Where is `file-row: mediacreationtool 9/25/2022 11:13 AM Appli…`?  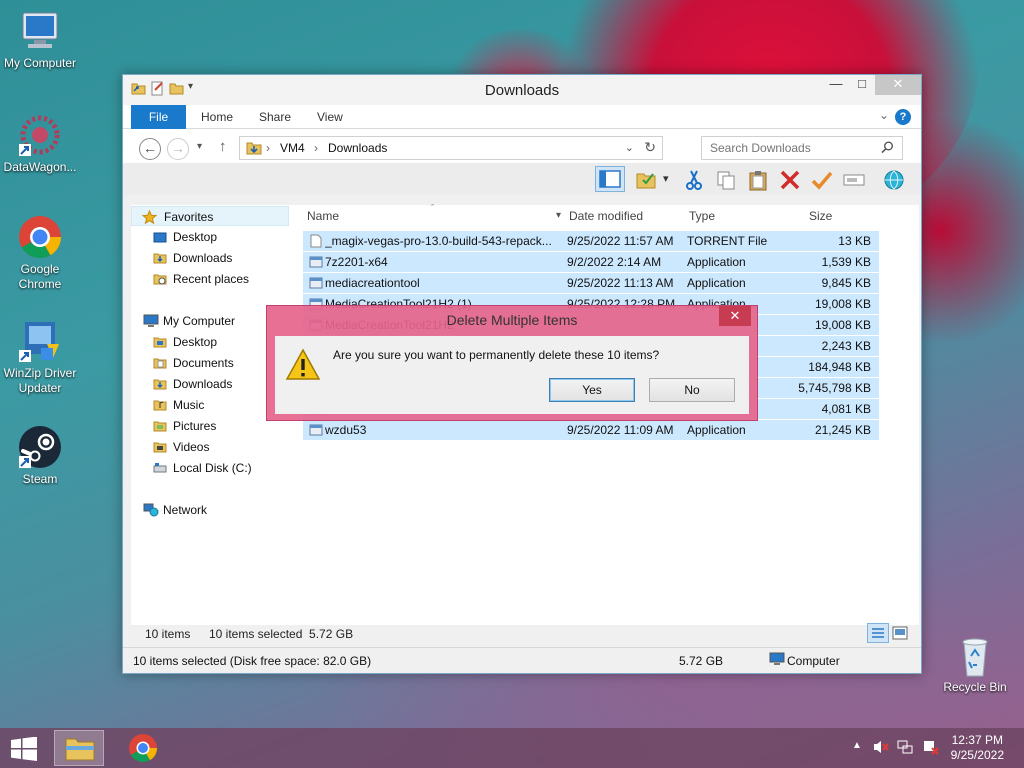
file-row: mediacreationtool 9/25/2022 11:13 AM Appli… is located at coordinates (591, 283).